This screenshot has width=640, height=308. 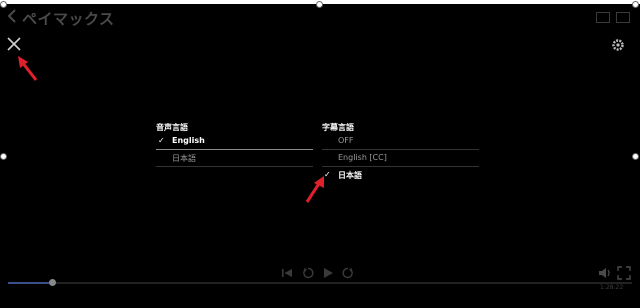 What do you see at coordinates (30, 283) in the screenshot?
I see `progress-fill` at bounding box center [30, 283].